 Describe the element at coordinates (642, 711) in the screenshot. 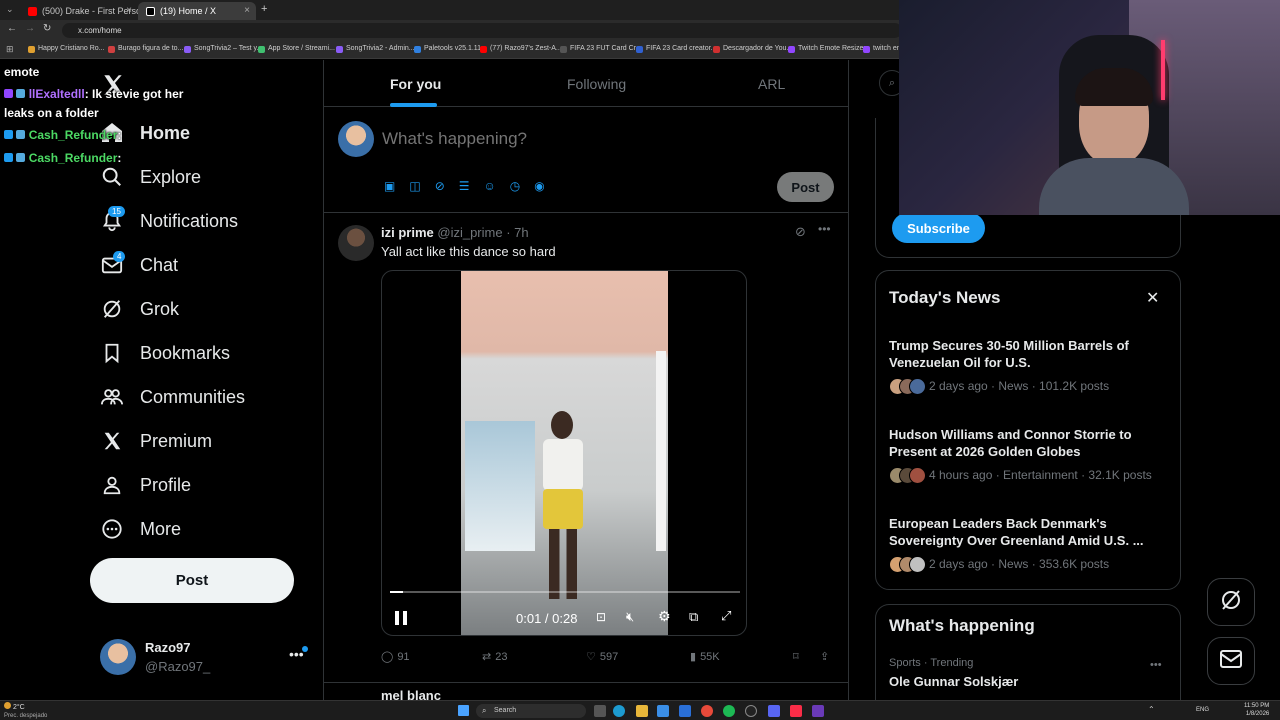

I see `file-explorer-icon` at that location.